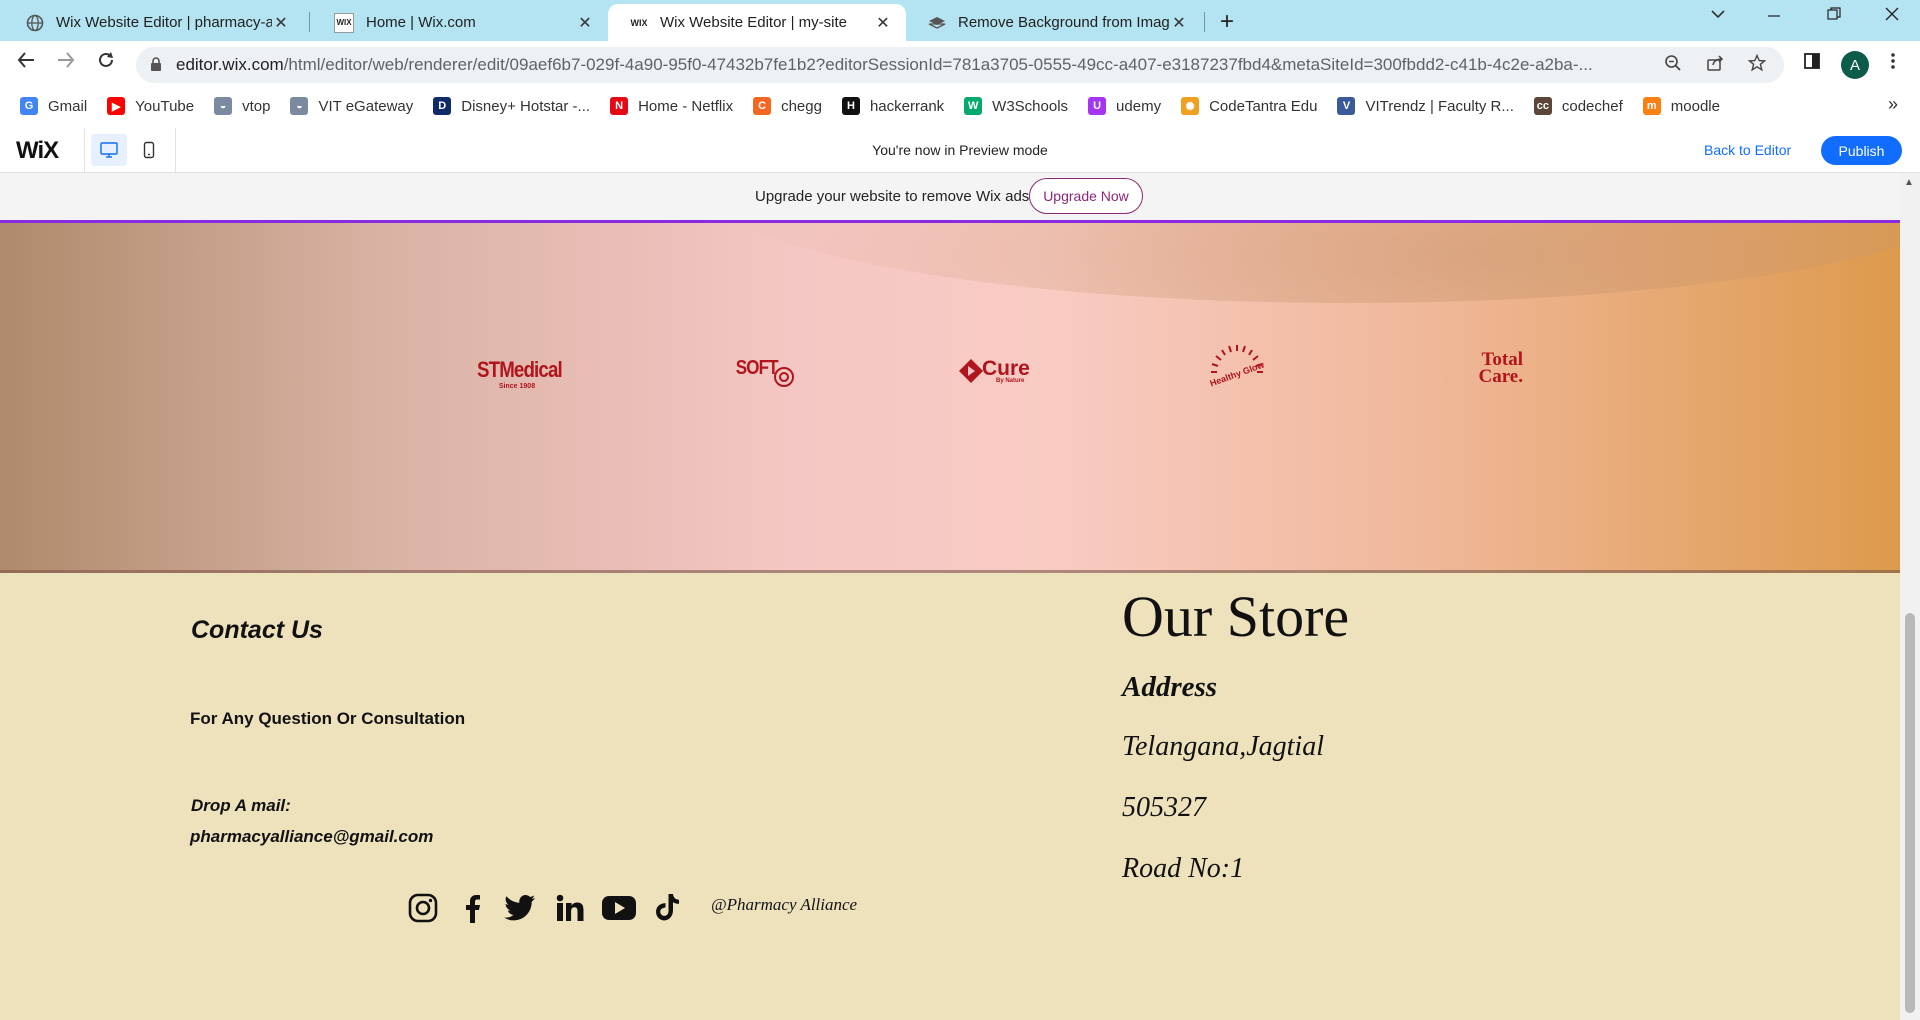 This screenshot has height=1020, width=1920. Describe the element at coordinates (1861, 150) in the screenshot. I see `publish-button: Publish` at that location.